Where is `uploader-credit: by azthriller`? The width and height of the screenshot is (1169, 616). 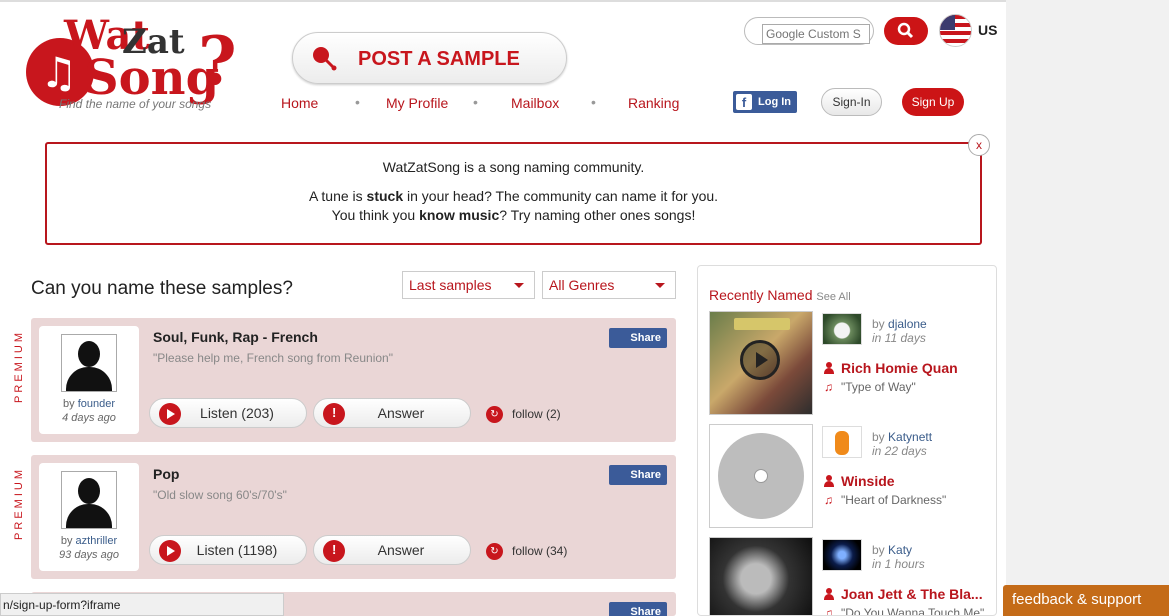
uploader-credit: by azthriller is located at coordinates (89, 541).